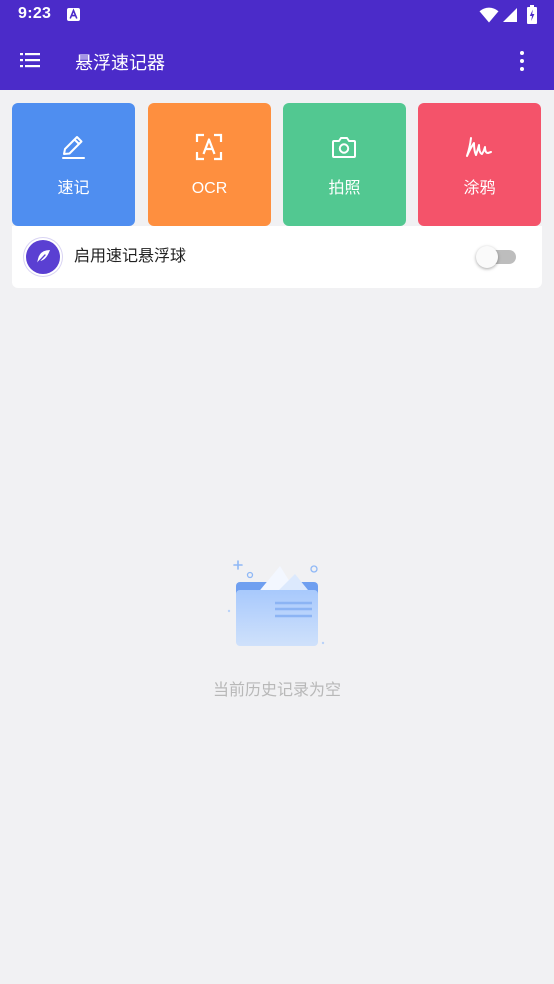 The height and width of the screenshot is (984, 554). I want to click on floating-ball-card: 启用速记悬浮球, so click(277, 257).